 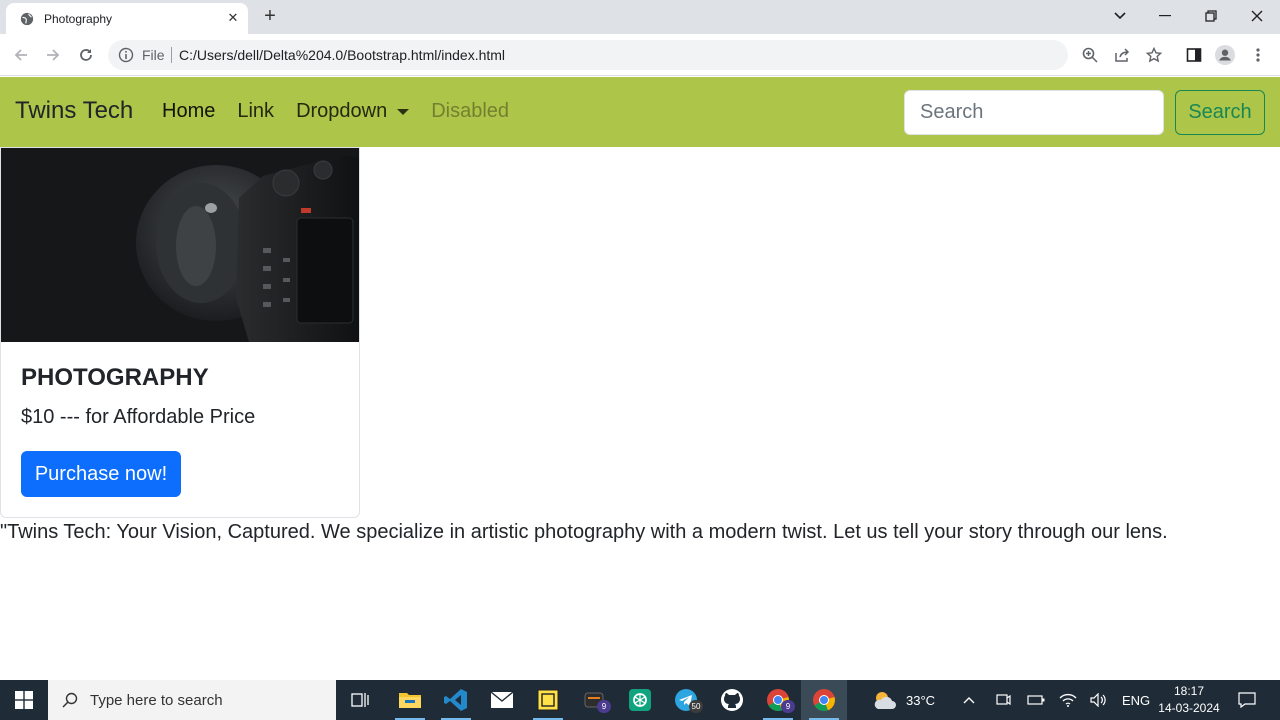 I want to click on mail-icon, so click(x=502, y=700).